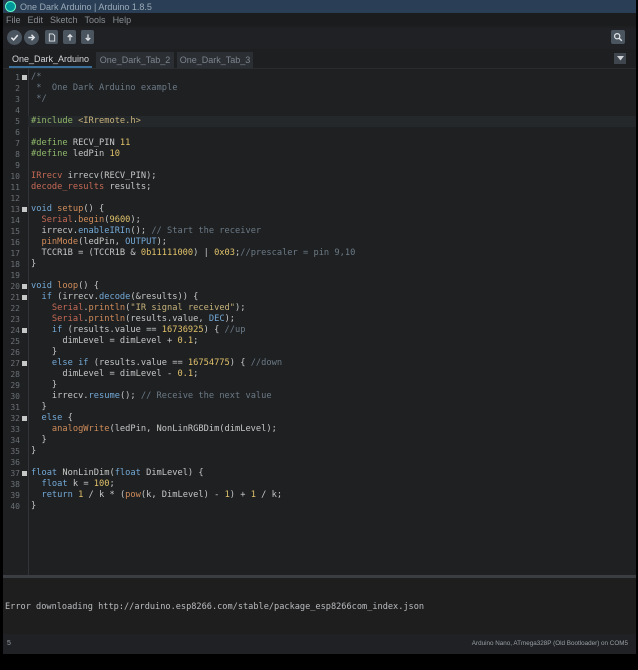  I want to click on code-token: #include, so click(55, 121).